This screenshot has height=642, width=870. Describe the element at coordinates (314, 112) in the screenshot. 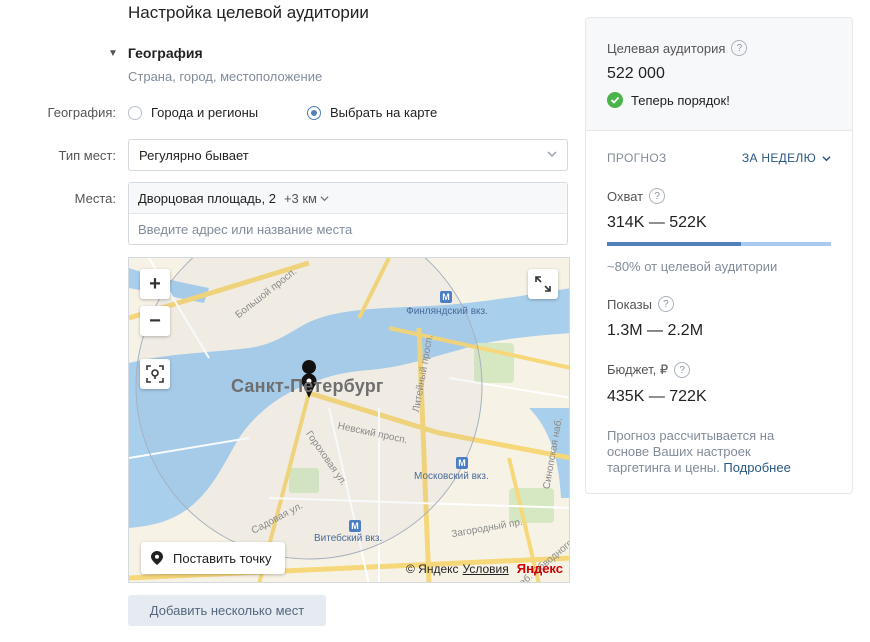

I see `radio-circle-selected` at that location.